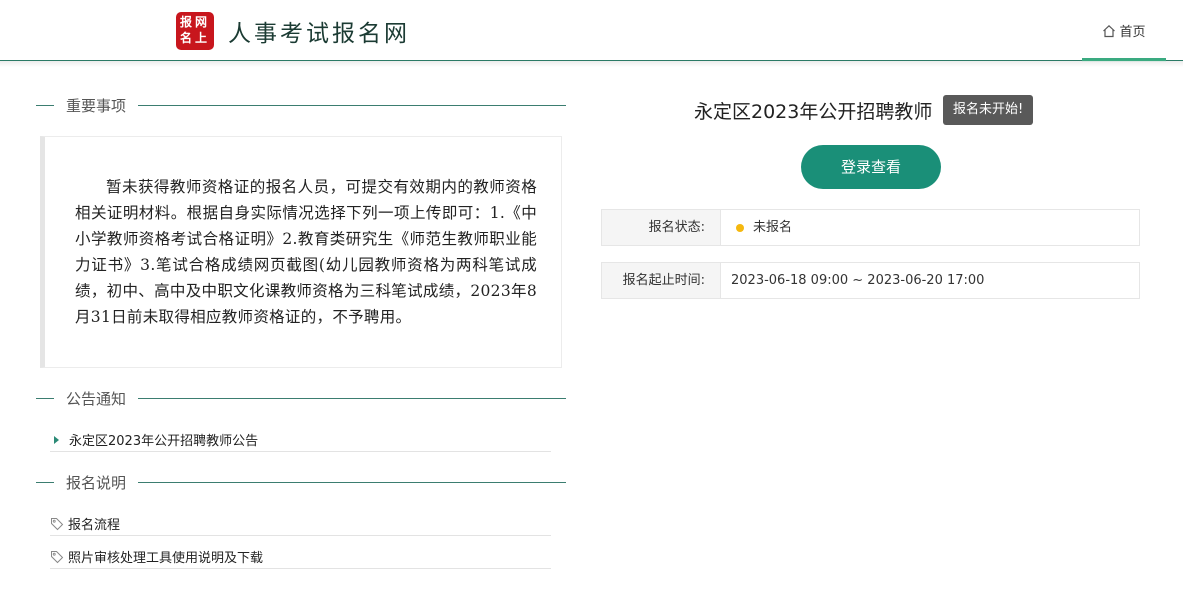 The height and width of the screenshot is (598, 1183). What do you see at coordinates (300, 524) in the screenshot?
I see `guide-item: 报名流程` at bounding box center [300, 524].